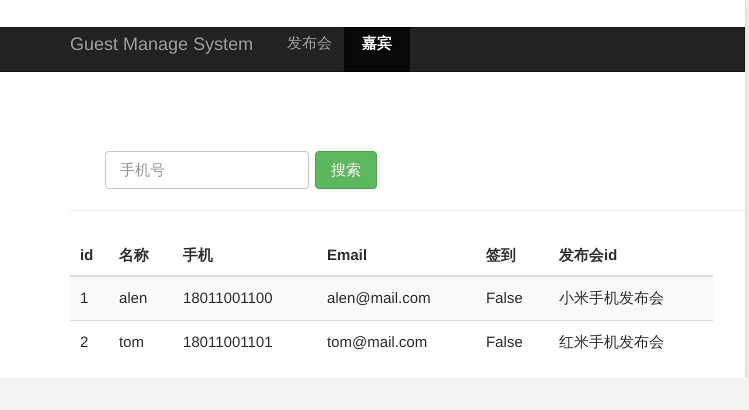  I want to click on phone-search-field: 手机号, so click(207, 170).